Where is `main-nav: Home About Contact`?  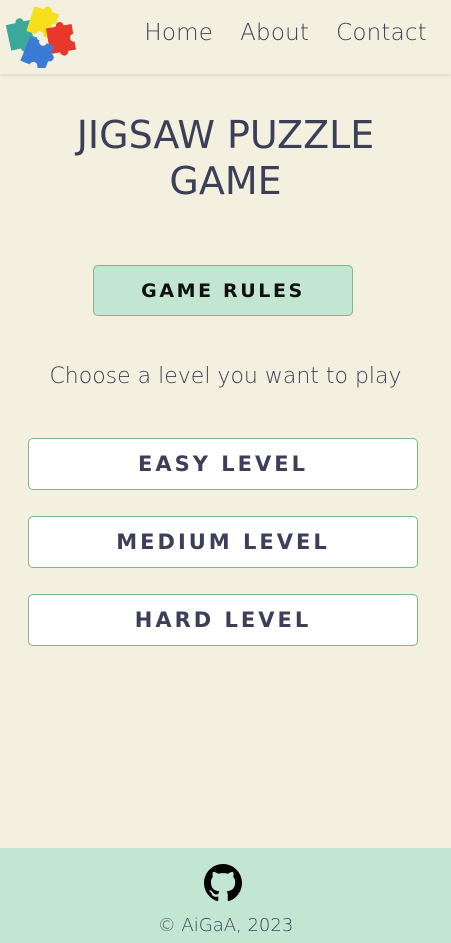
main-nav: Home About Contact is located at coordinates (285, 33).